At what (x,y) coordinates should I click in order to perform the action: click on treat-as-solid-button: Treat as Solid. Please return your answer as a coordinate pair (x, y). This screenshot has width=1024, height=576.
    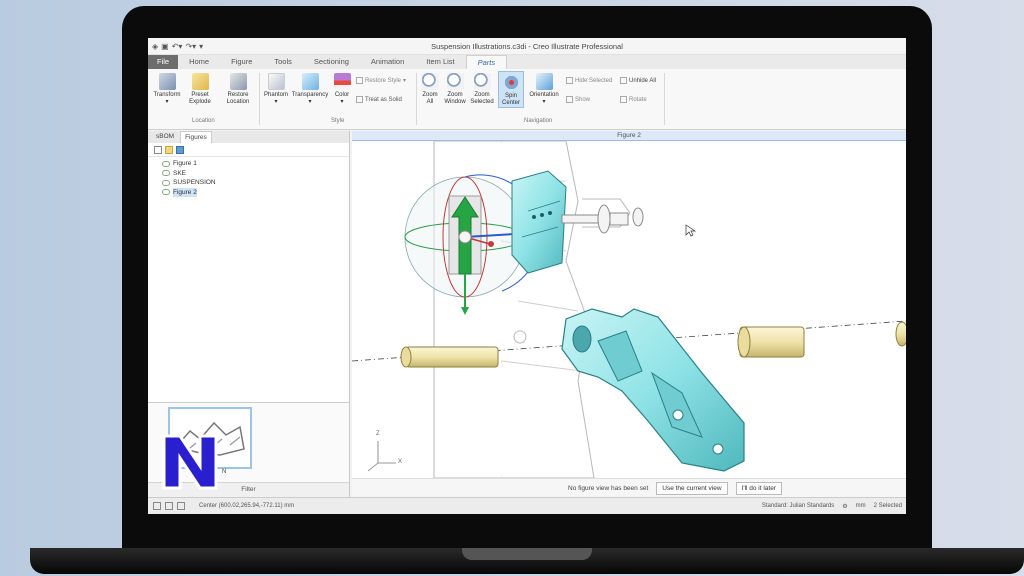
    Looking at the image, I should click on (379, 99).